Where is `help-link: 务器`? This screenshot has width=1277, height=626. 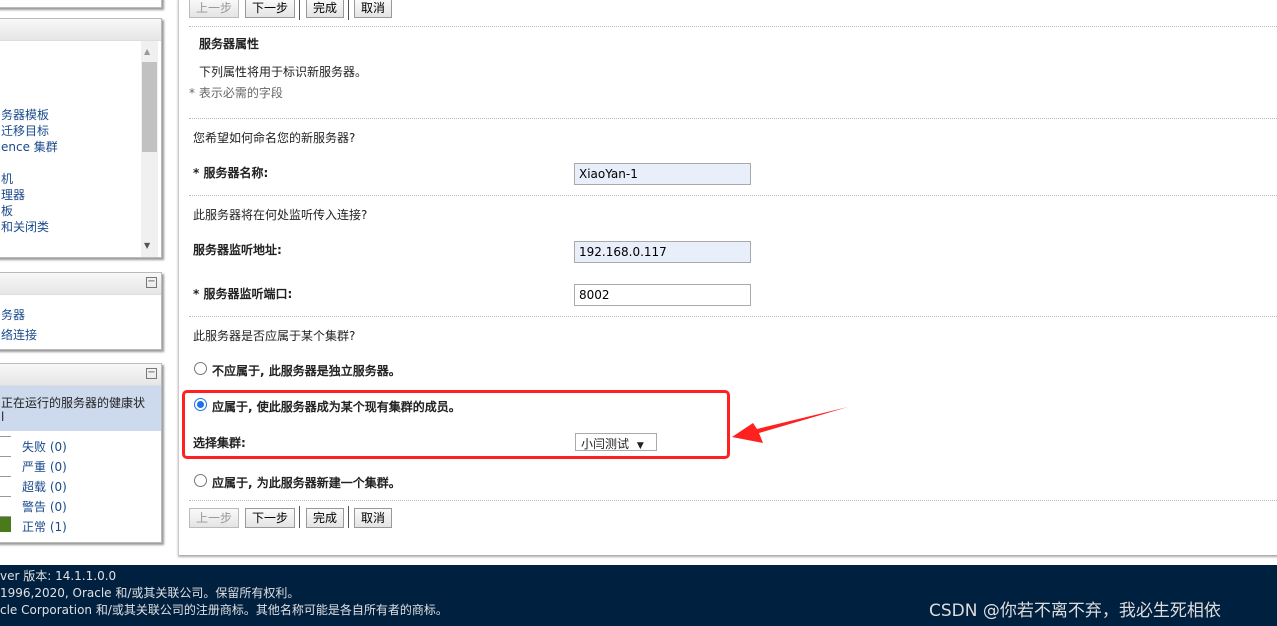 help-link: 务器 is located at coordinates (13, 314).